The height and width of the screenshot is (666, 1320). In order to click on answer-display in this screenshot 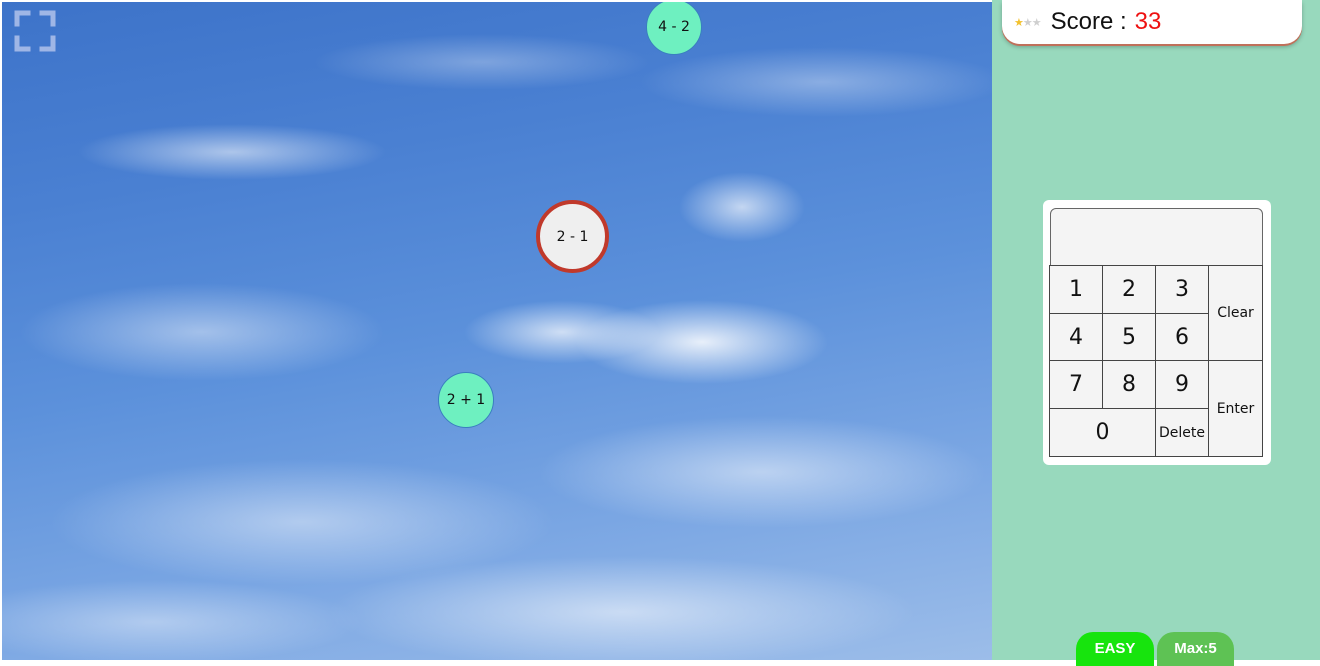, I will do `click(1156, 237)`.